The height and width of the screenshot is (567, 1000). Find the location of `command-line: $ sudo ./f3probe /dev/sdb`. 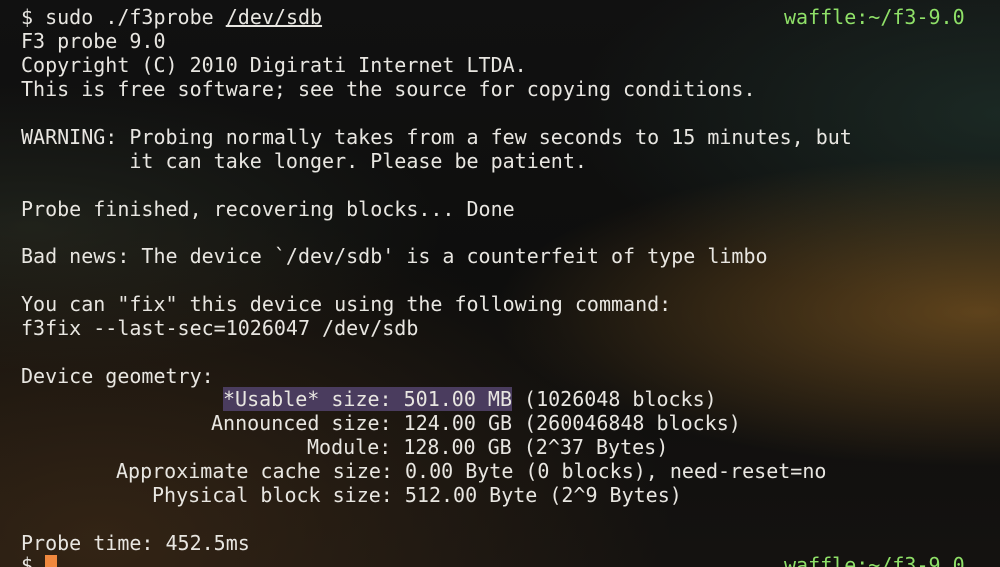

command-line: $ sudo ./f3probe /dev/sdb is located at coordinates (171, 17).